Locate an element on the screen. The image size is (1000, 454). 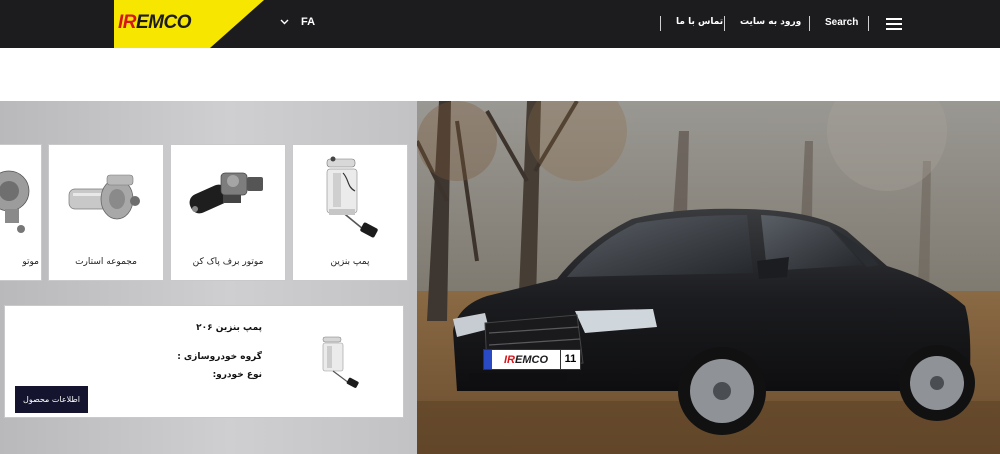
language-label: FA is located at coordinates (308, 22).